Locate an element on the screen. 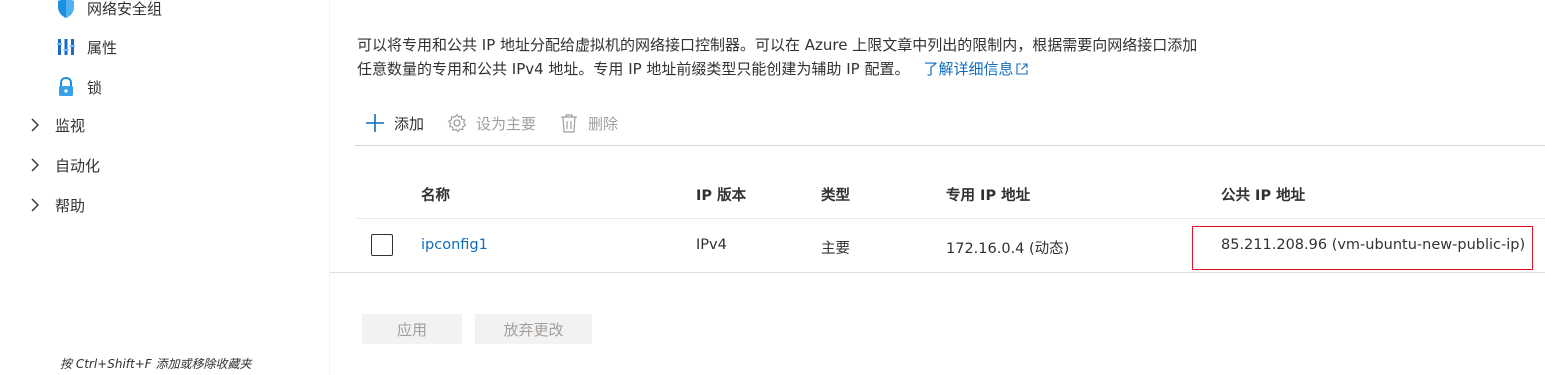  ip-version-cell: IPv4 is located at coordinates (711, 245).